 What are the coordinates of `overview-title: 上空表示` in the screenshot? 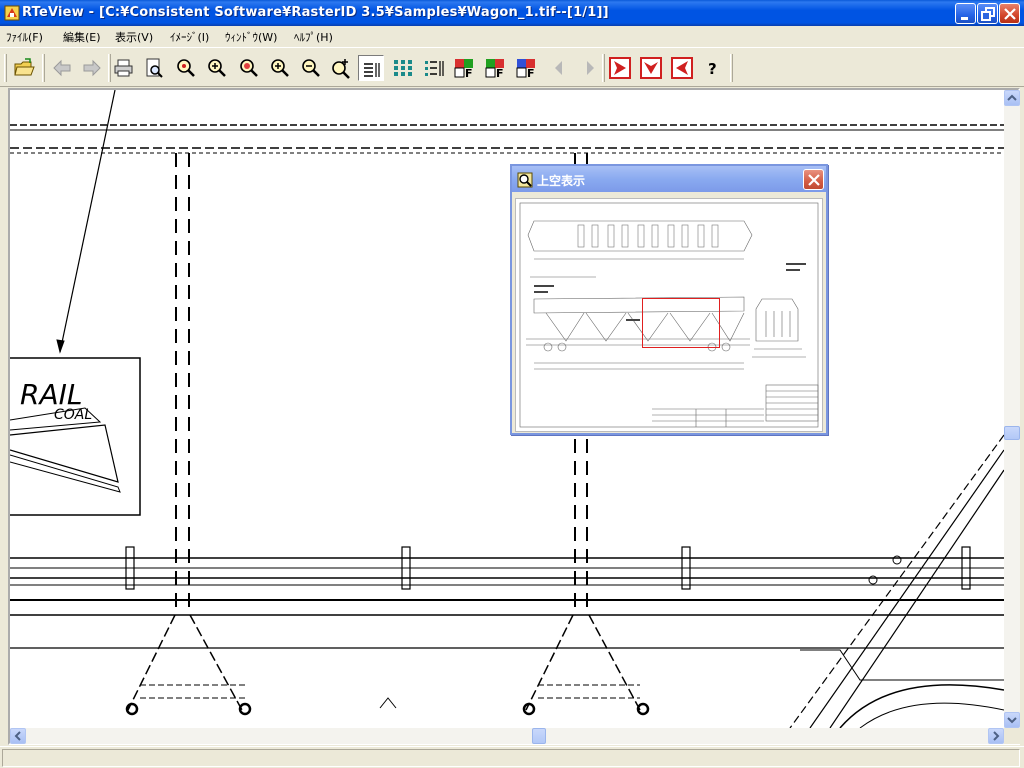 It's located at (561, 181).